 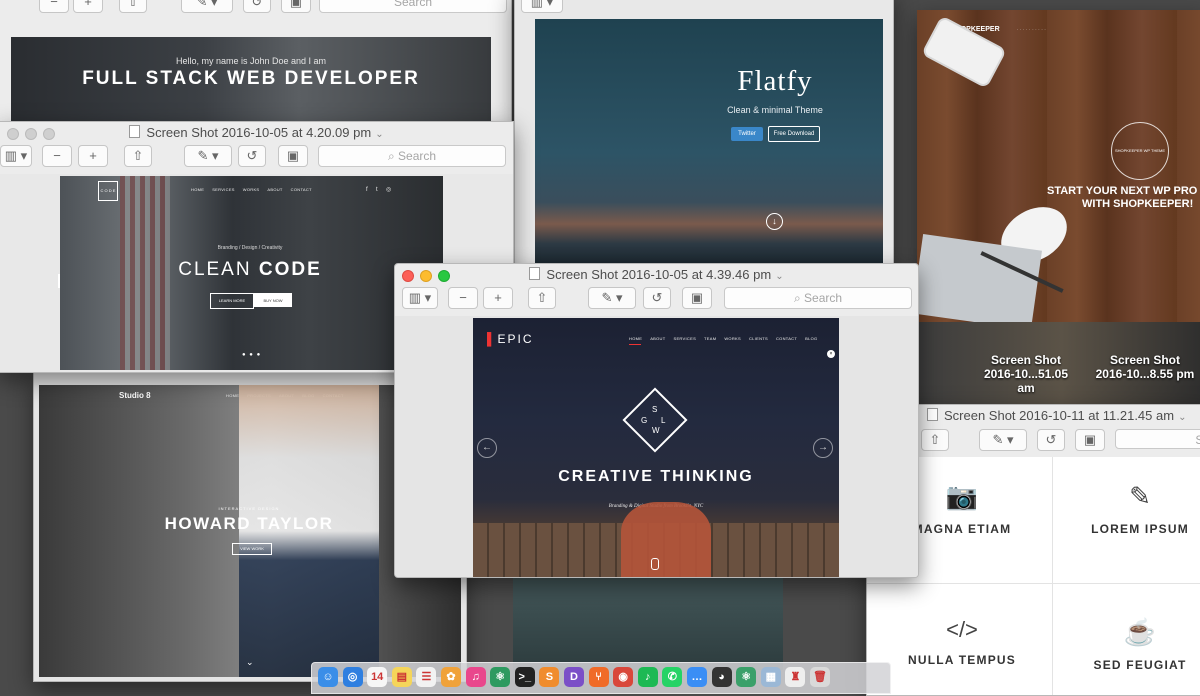 I want to click on search-input: Se, so click(x=1157, y=439).